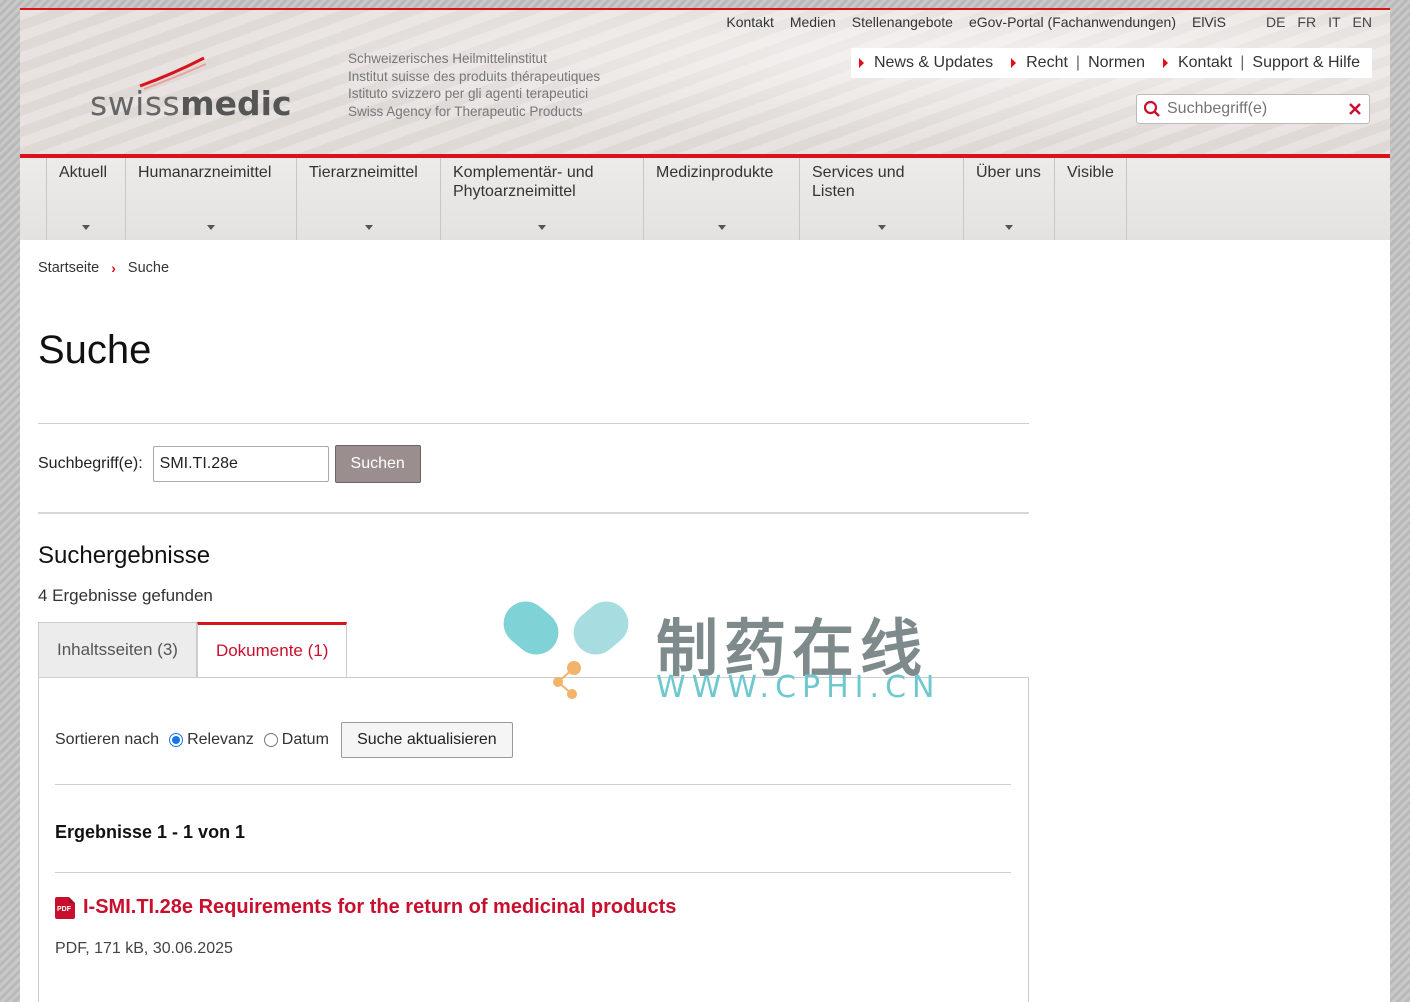 Image resolution: width=1410 pixels, height=1002 pixels. I want to click on header-search, so click(1253, 109).